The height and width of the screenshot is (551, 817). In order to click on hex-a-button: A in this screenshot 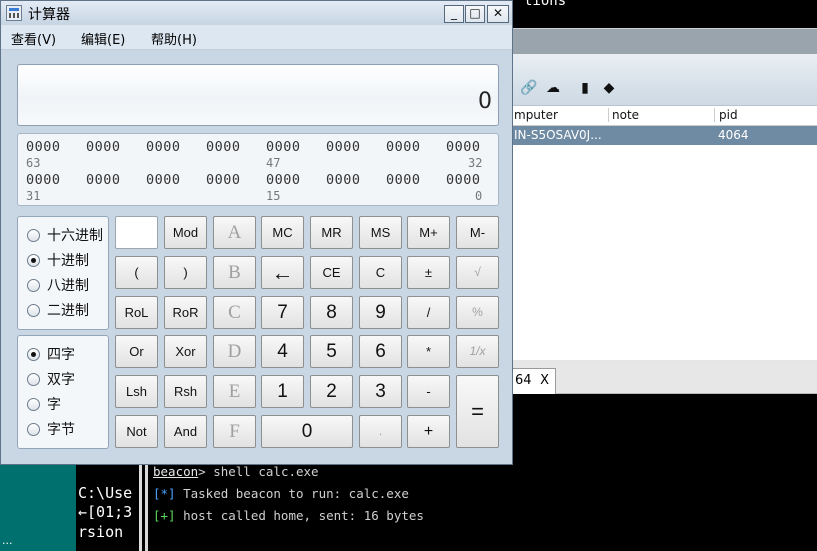, I will do `click(234, 232)`.